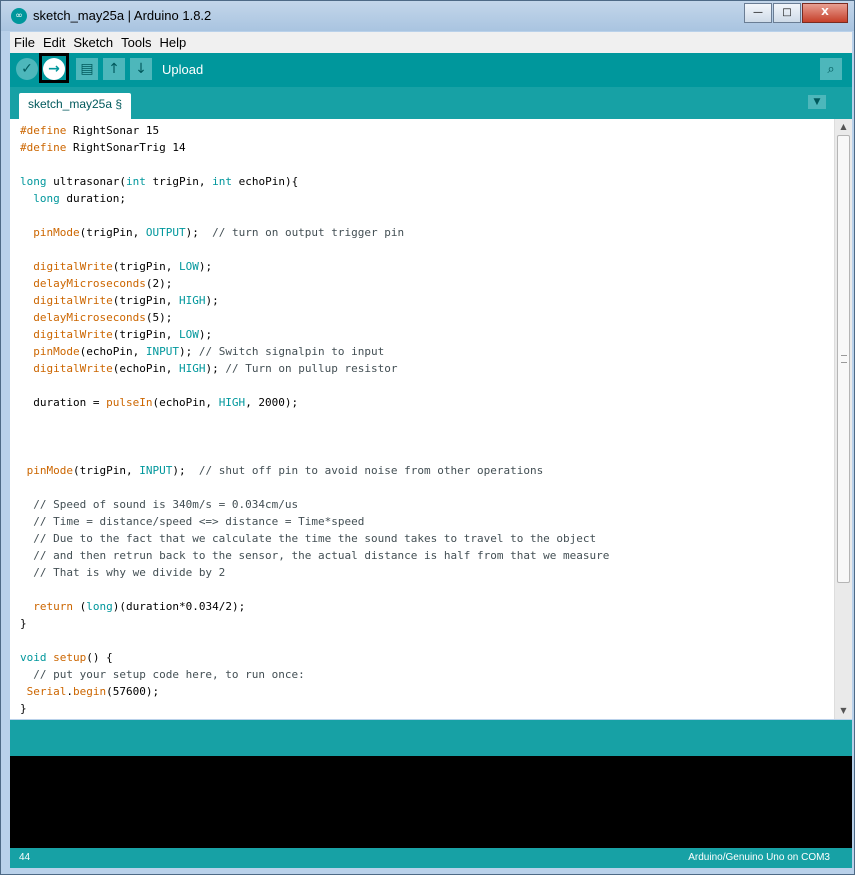 Image resolution: width=855 pixels, height=875 pixels. I want to click on tab-sketch: sketch_may25a §, so click(75, 106).